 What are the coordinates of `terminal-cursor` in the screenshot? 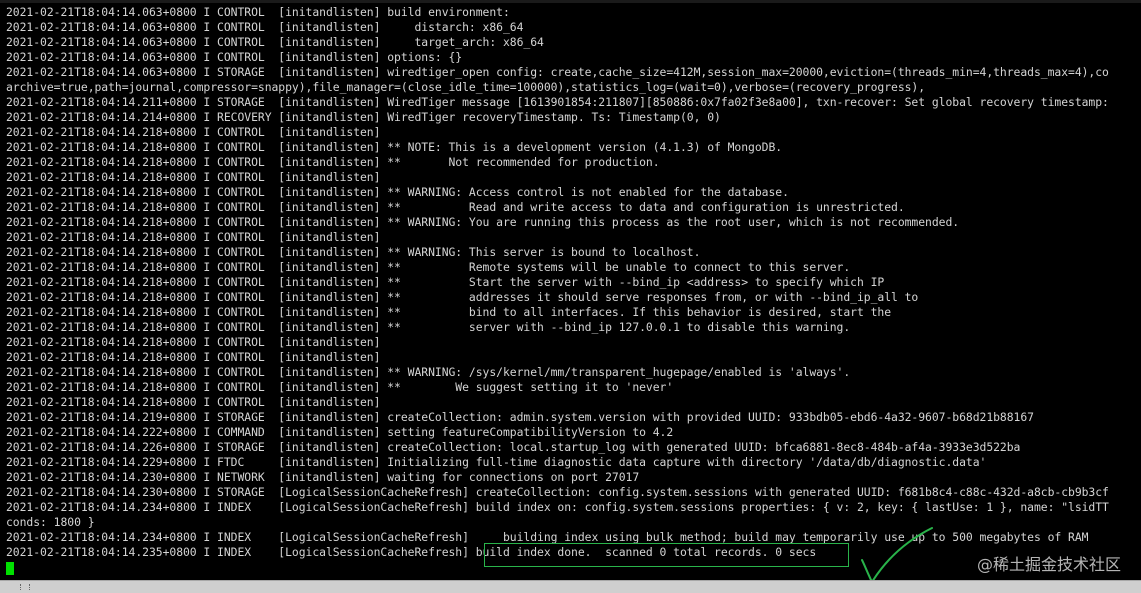 It's located at (10, 568).